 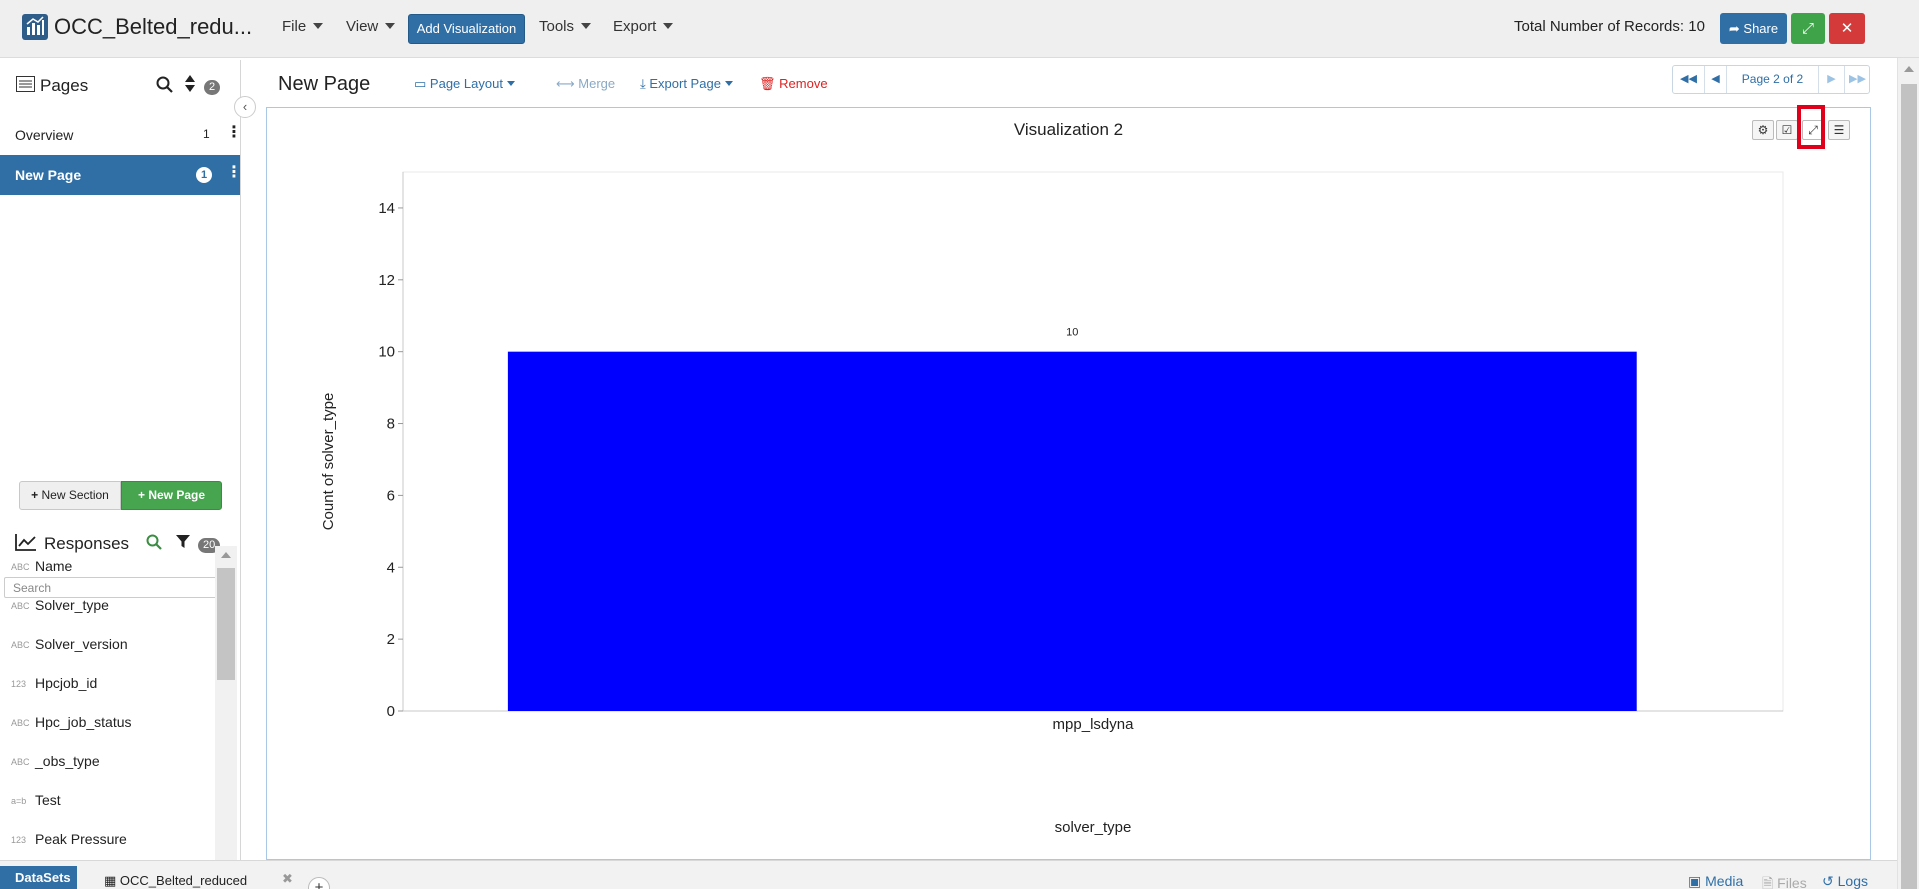 What do you see at coordinates (1072, 333) in the screenshot?
I see `bar-data-label: 10` at bounding box center [1072, 333].